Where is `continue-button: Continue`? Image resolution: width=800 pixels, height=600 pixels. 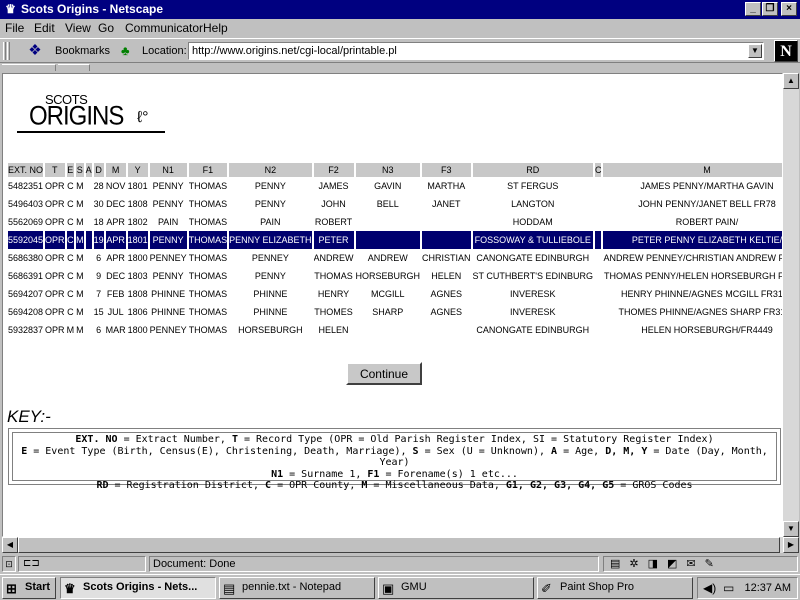 continue-button: Continue is located at coordinates (384, 373).